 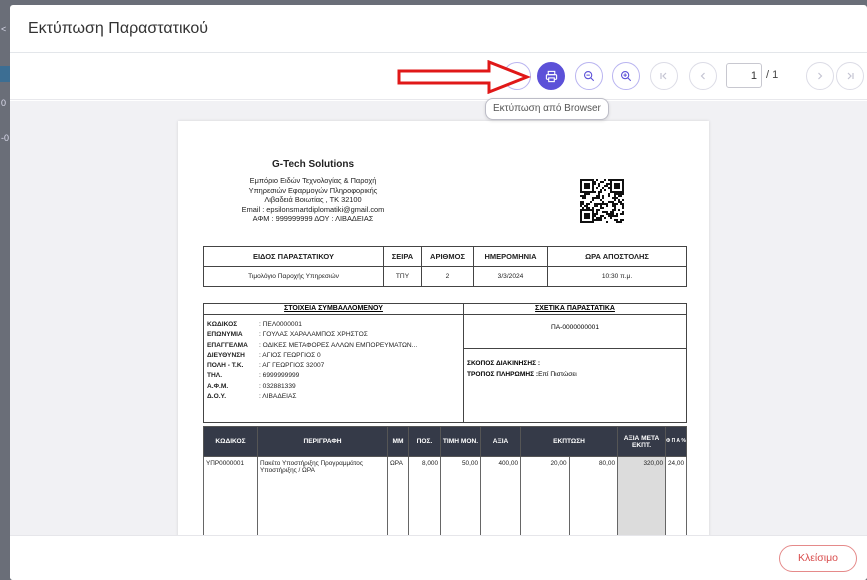 What do you see at coordinates (676, 441) in the screenshot?
I see `col-header: Φ Π Α %` at bounding box center [676, 441].